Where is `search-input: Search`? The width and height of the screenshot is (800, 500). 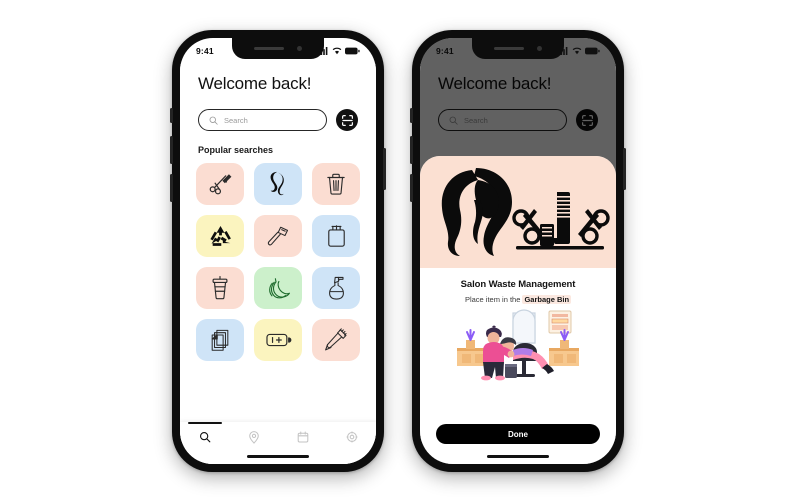
search-input: Search is located at coordinates (262, 120).